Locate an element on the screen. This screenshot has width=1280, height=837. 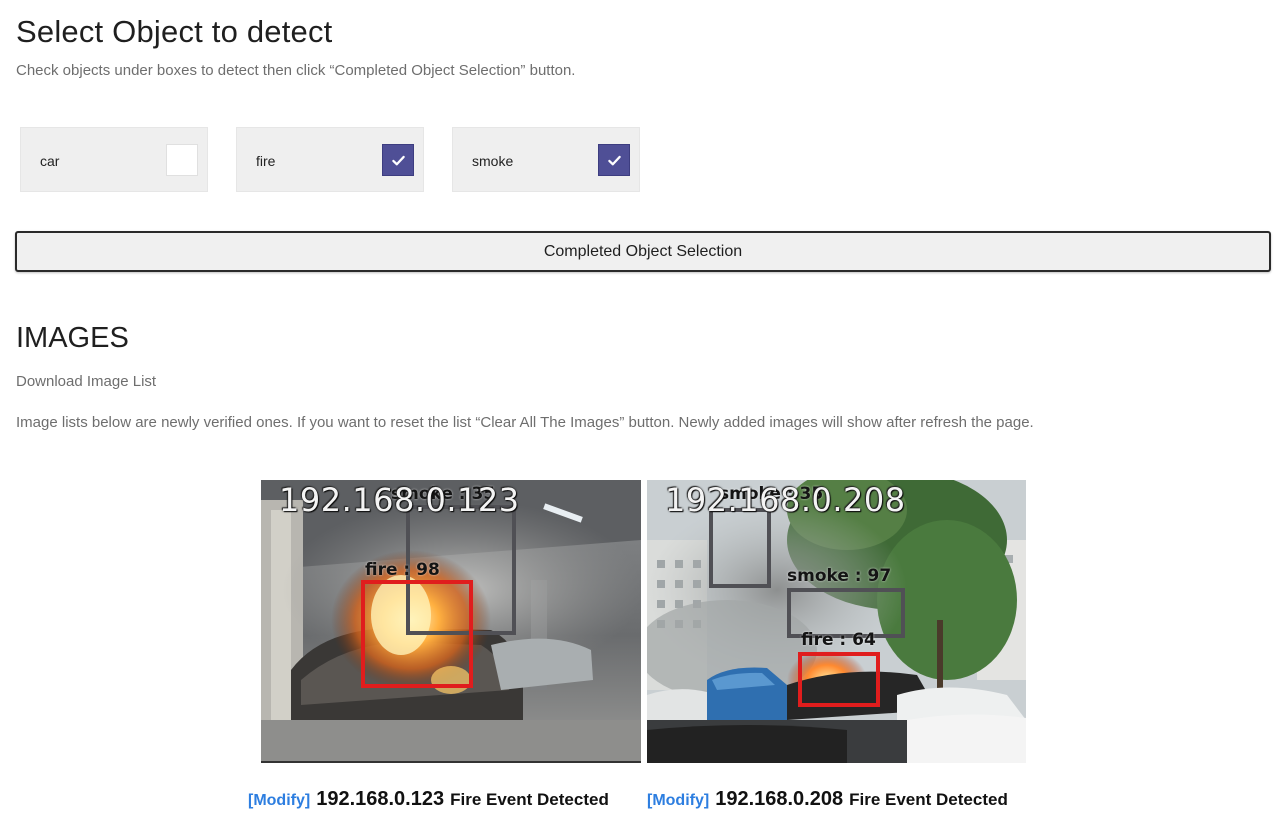
smoke-bounding-box is located at coordinates (740, 548).